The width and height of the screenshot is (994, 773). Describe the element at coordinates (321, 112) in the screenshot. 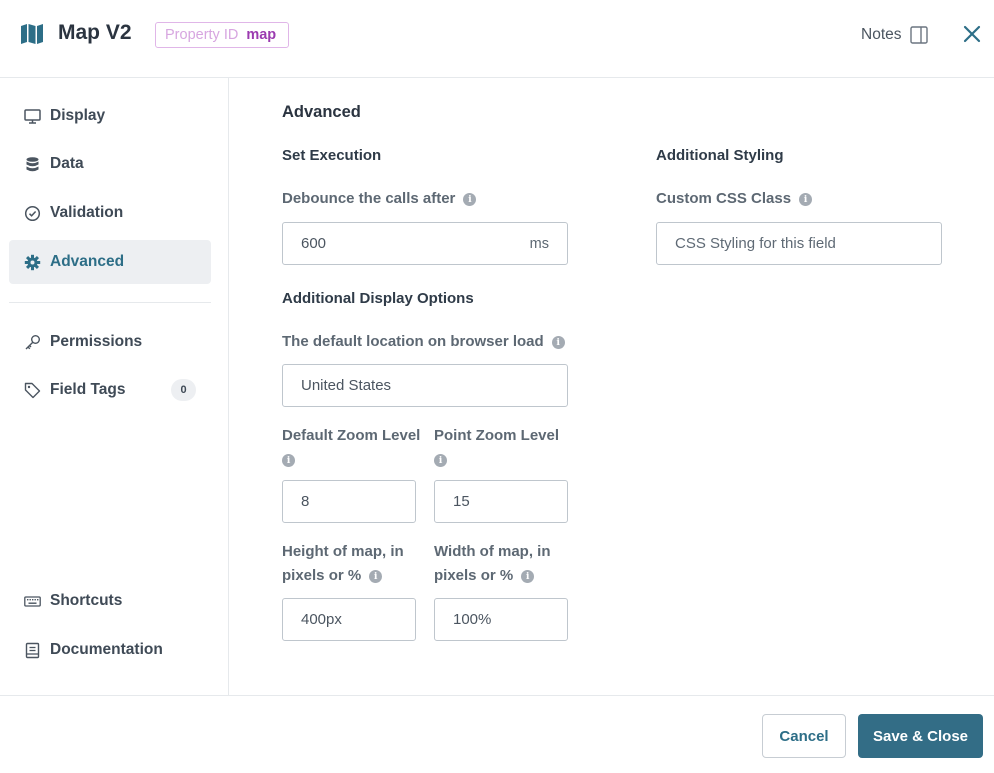

I see `section-title: Advanced` at that location.